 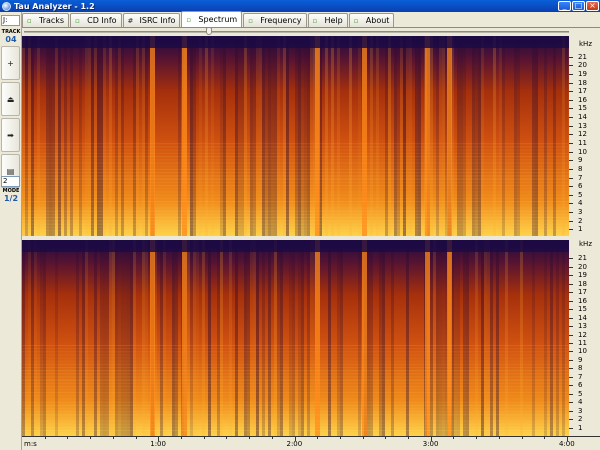 I want to click on frequency-label: 11, so click(x=582, y=143).